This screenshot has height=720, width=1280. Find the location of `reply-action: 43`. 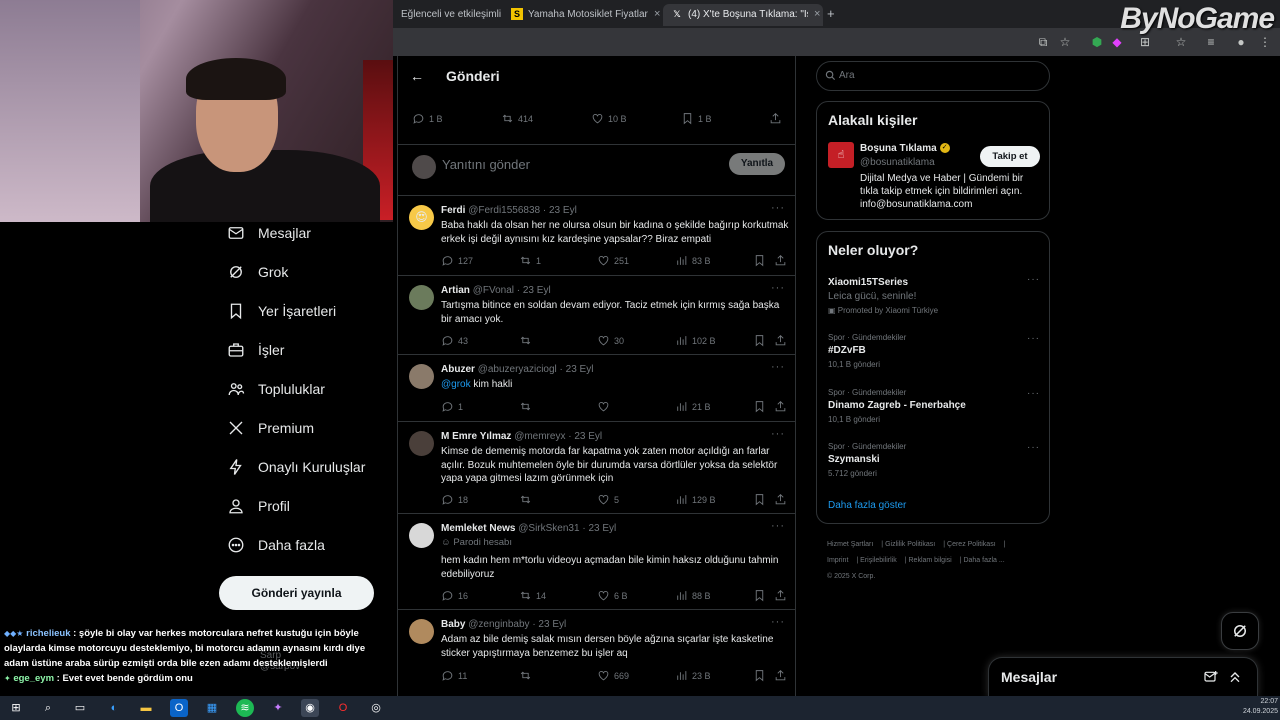

reply-action: 43 is located at coordinates (454, 340).